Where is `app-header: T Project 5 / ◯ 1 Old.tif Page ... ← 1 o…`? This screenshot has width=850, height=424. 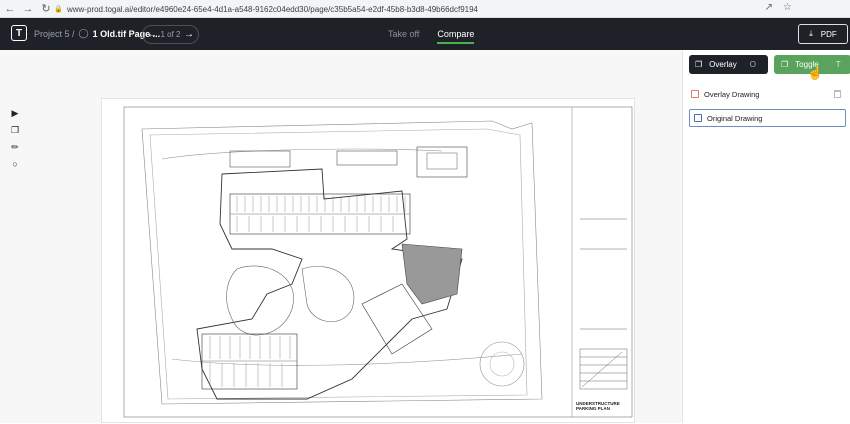
app-header: T Project 5 / ◯ 1 Old.tif Page ... ← 1 o… is located at coordinates (425, 34).